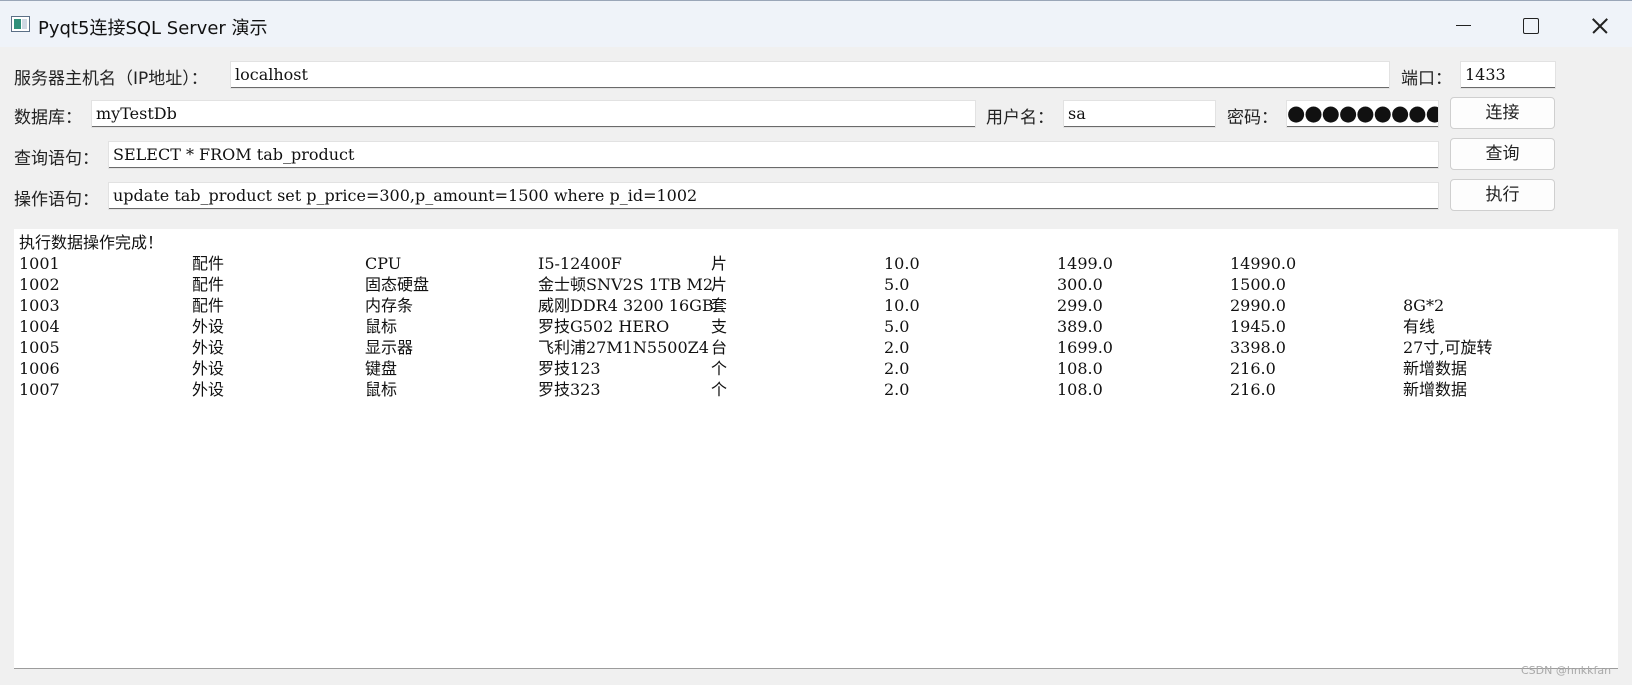 Image resolution: width=1632 pixels, height=685 pixels. I want to click on result-cell: 1006, so click(39, 368).